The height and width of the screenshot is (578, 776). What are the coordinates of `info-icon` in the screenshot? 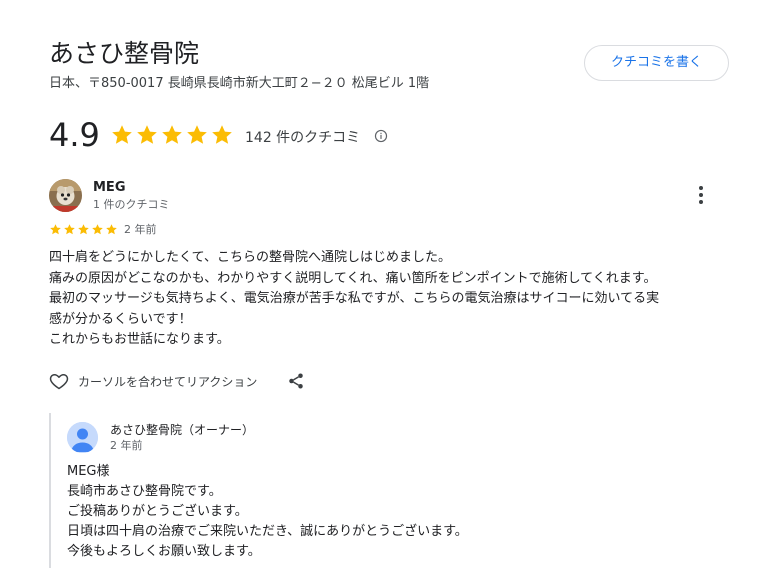 It's located at (381, 136).